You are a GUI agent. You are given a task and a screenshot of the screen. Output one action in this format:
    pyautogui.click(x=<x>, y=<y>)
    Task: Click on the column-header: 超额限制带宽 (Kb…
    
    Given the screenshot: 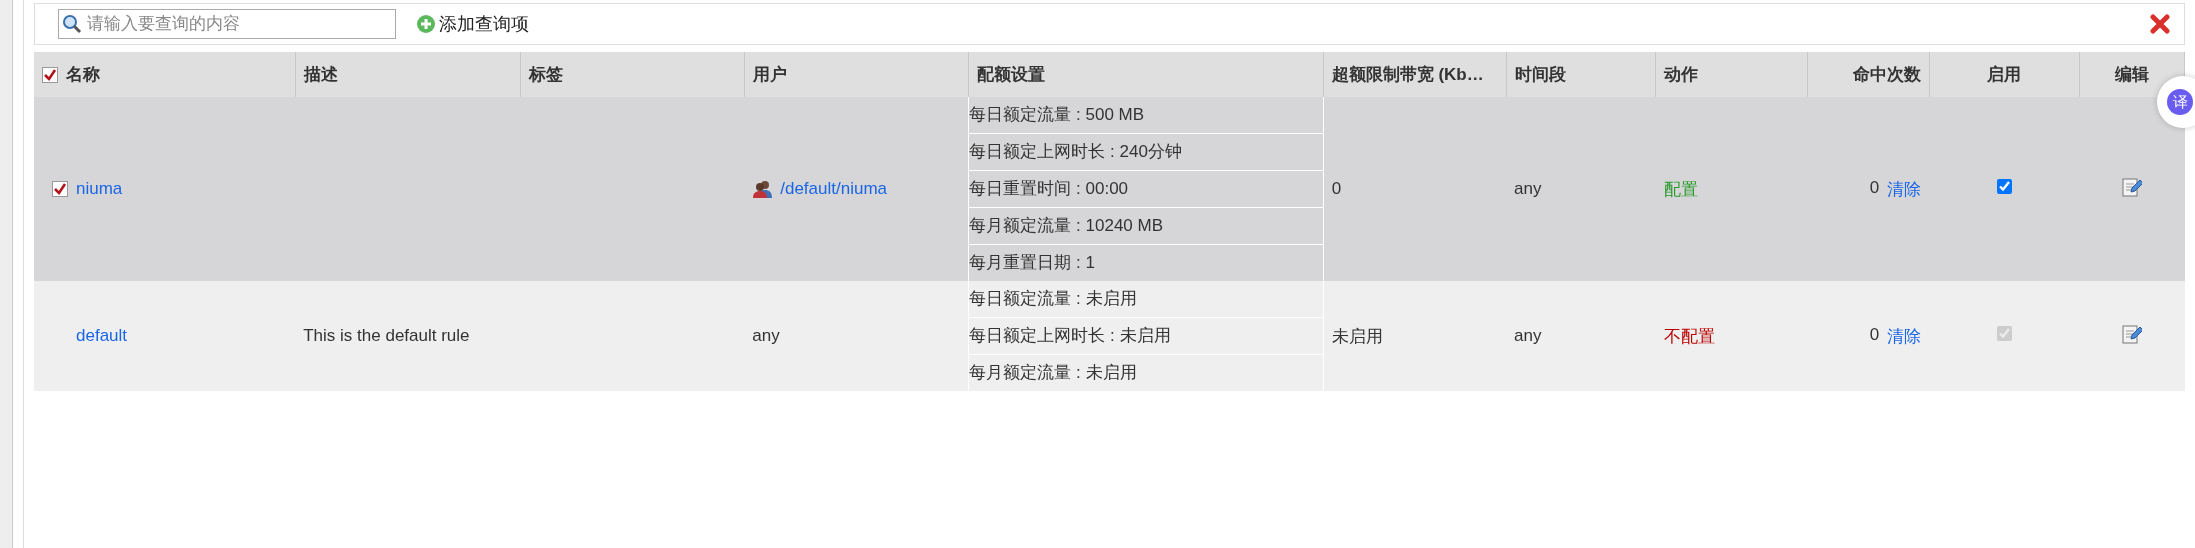 What is the action you would take?
    pyautogui.click(x=1407, y=74)
    